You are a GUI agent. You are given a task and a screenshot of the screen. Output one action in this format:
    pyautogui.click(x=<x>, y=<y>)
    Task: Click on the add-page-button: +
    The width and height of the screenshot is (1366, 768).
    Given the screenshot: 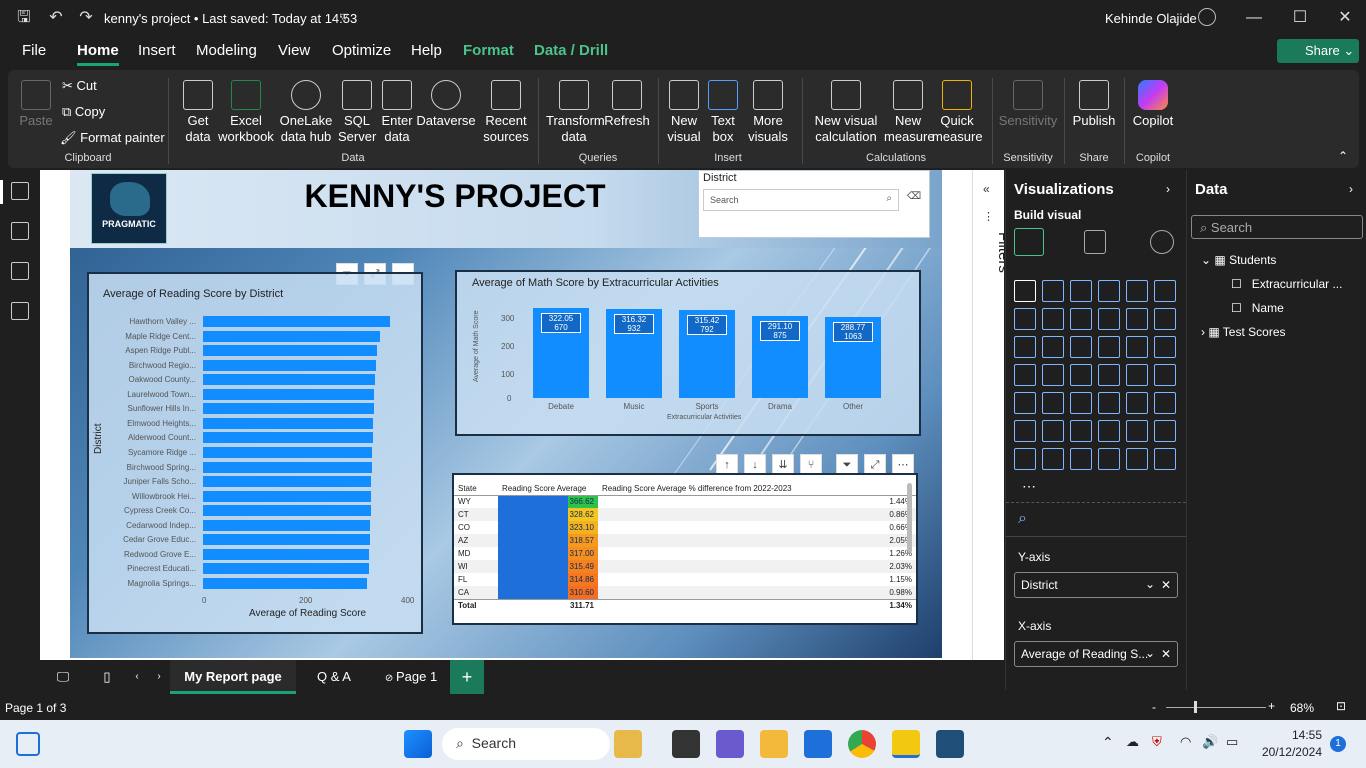 What is the action you would take?
    pyautogui.click(x=467, y=677)
    